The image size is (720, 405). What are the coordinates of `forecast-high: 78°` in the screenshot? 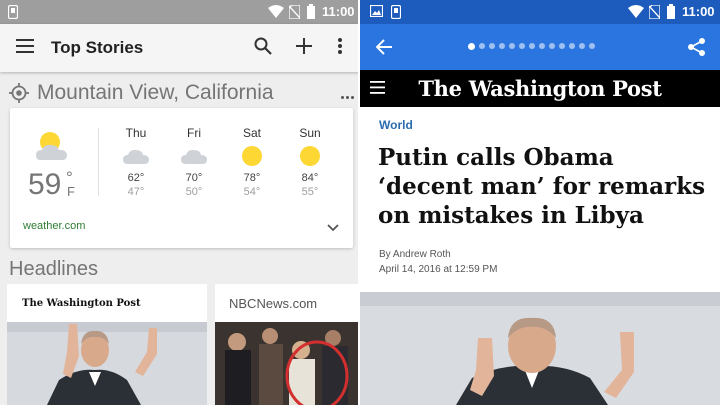 It's located at (252, 178).